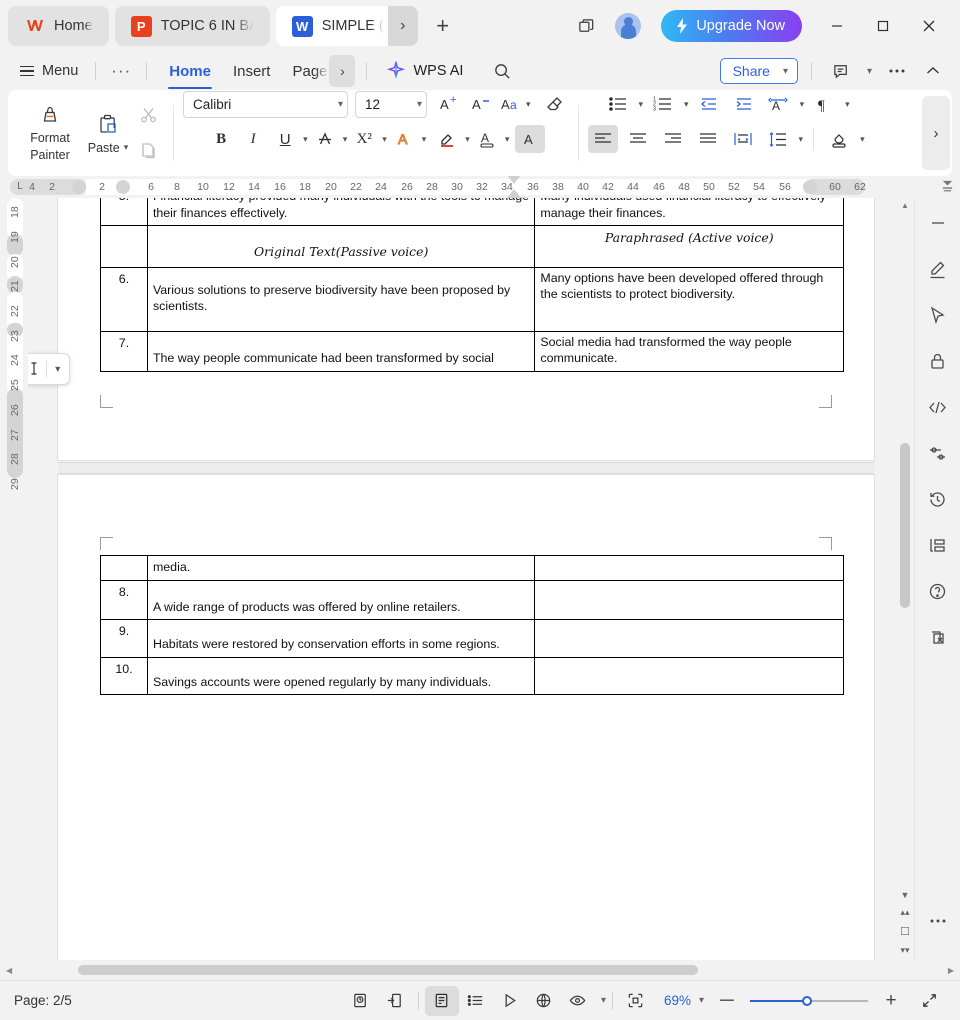 The height and width of the screenshot is (1020, 960). What do you see at coordinates (443, 26) in the screenshot?
I see `new-tab-button: +` at bounding box center [443, 26].